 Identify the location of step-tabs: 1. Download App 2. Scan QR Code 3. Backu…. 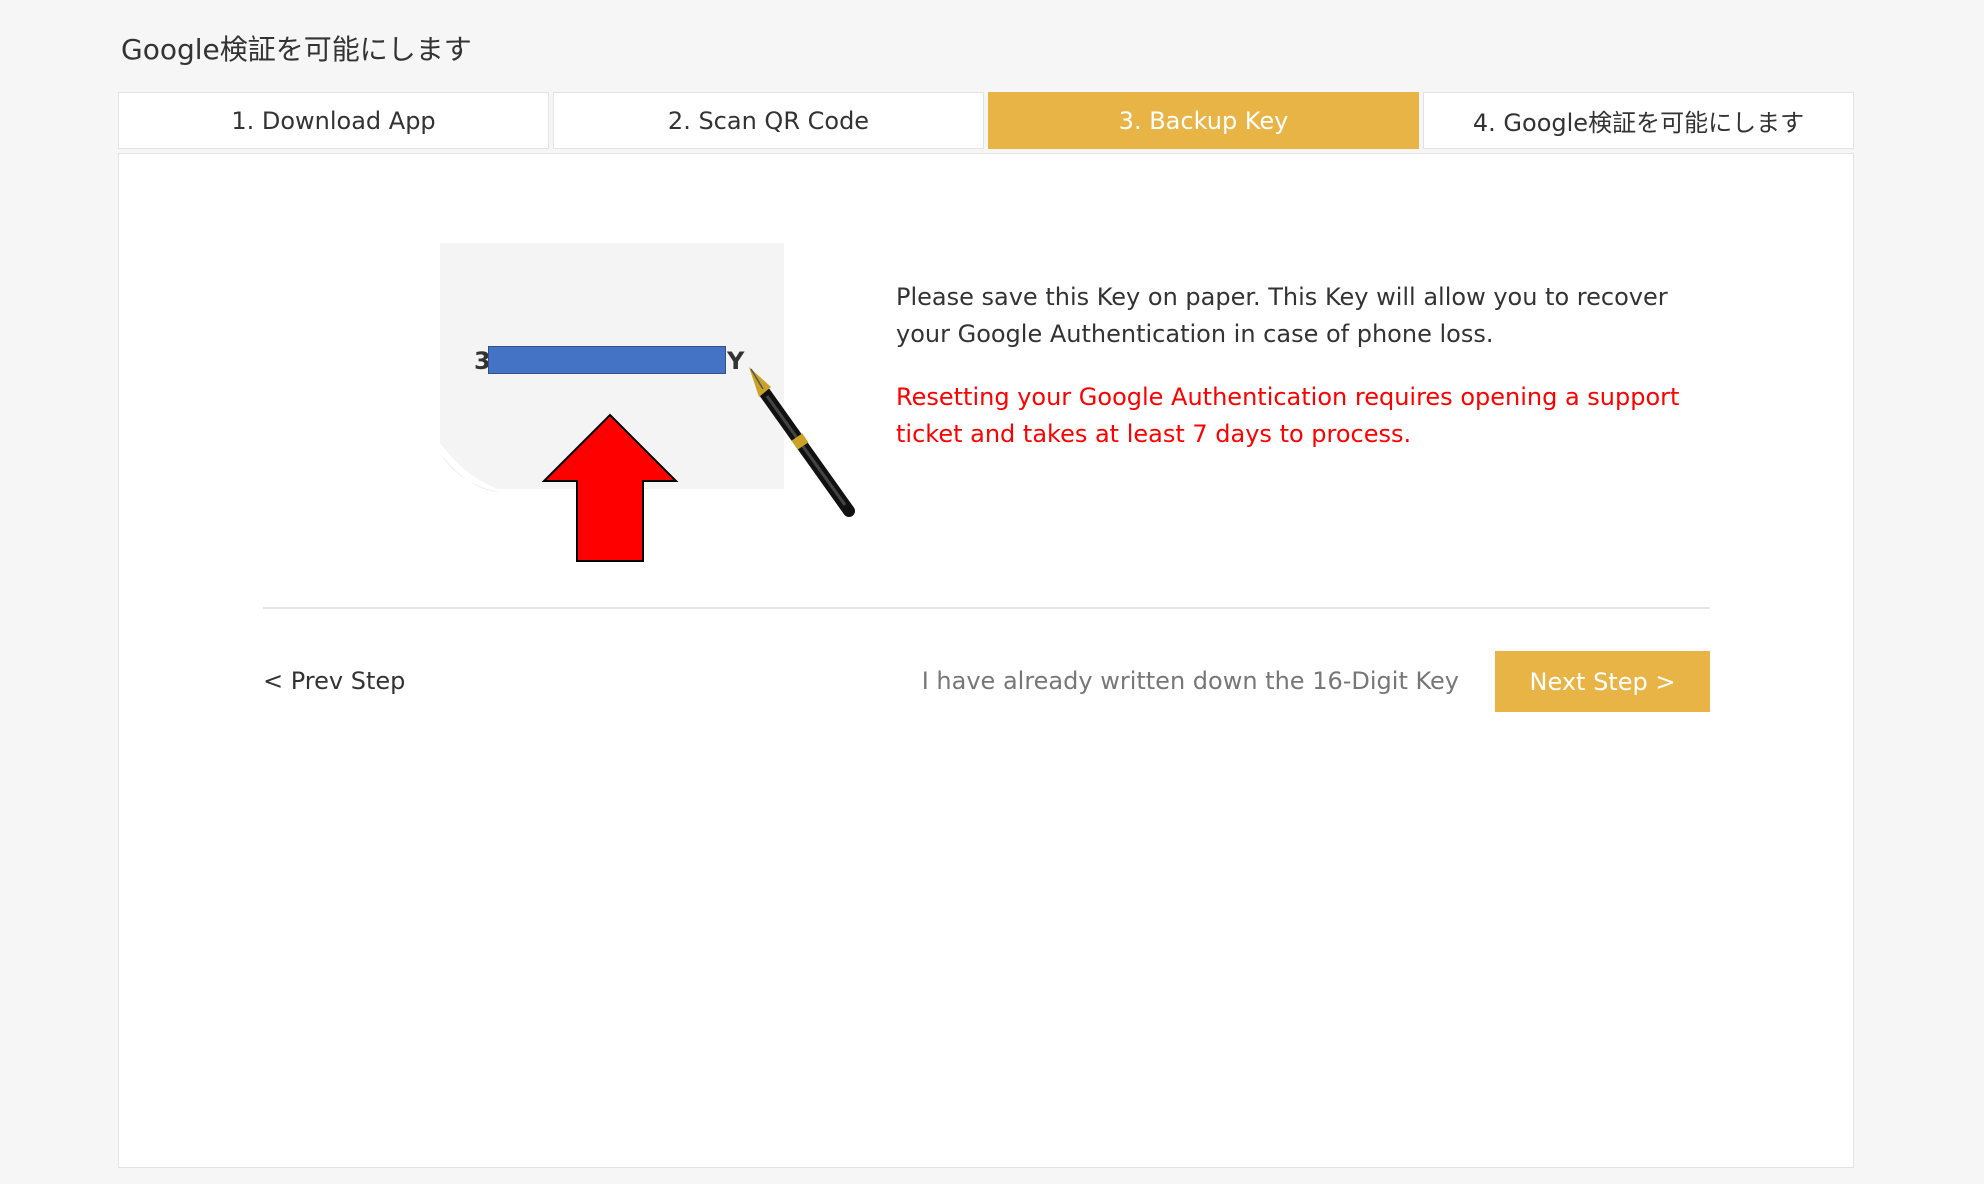
(986, 120).